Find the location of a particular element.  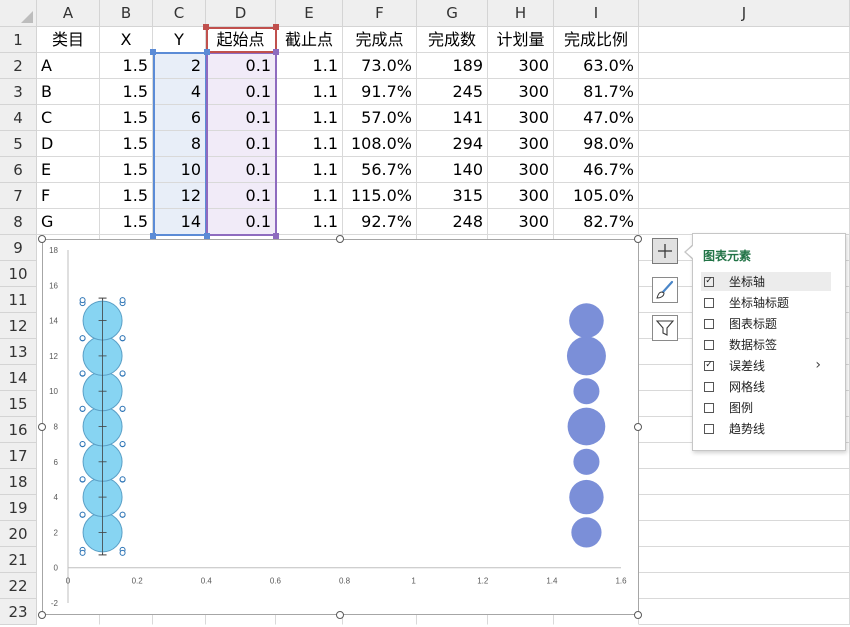

cell-j20 is located at coordinates (744, 534).